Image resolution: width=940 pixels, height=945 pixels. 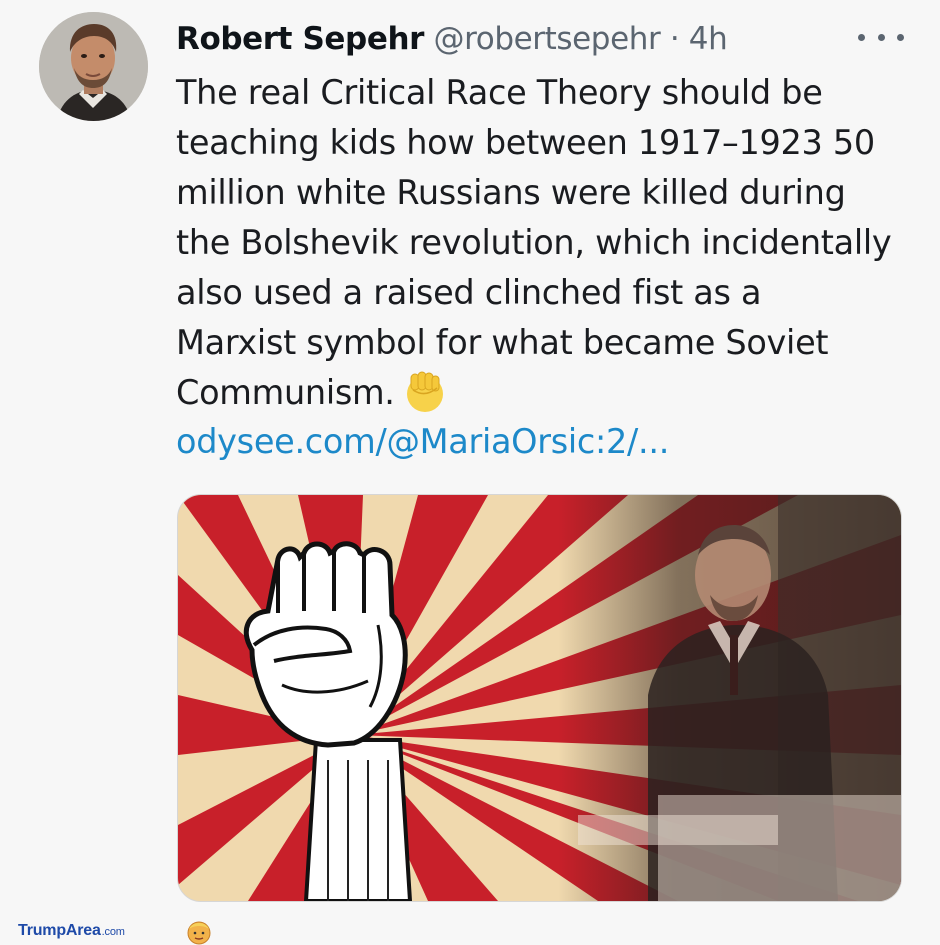 What do you see at coordinates (424, 391) in the screenshot?
I see `raised-fist-emoji` at bounding box center [424, 391].